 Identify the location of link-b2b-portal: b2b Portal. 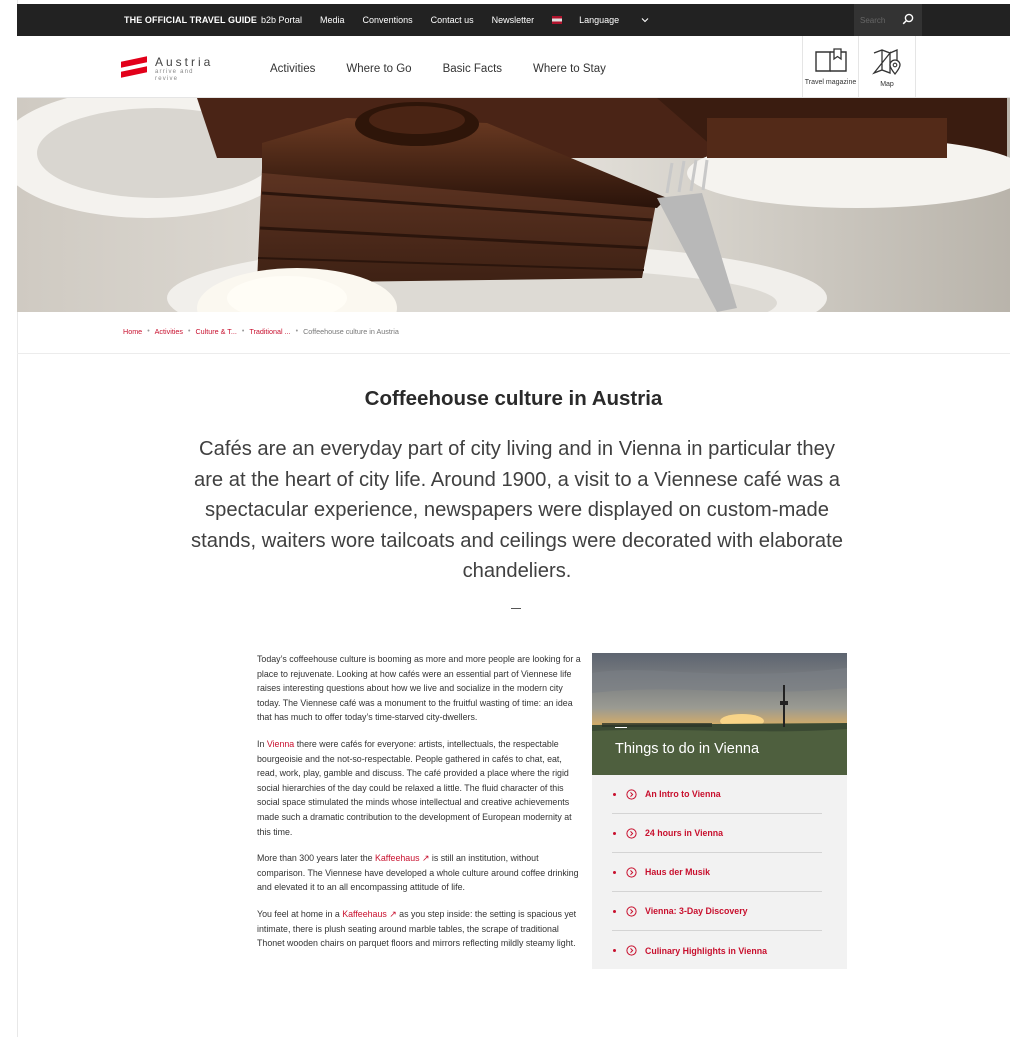
(281, 20).